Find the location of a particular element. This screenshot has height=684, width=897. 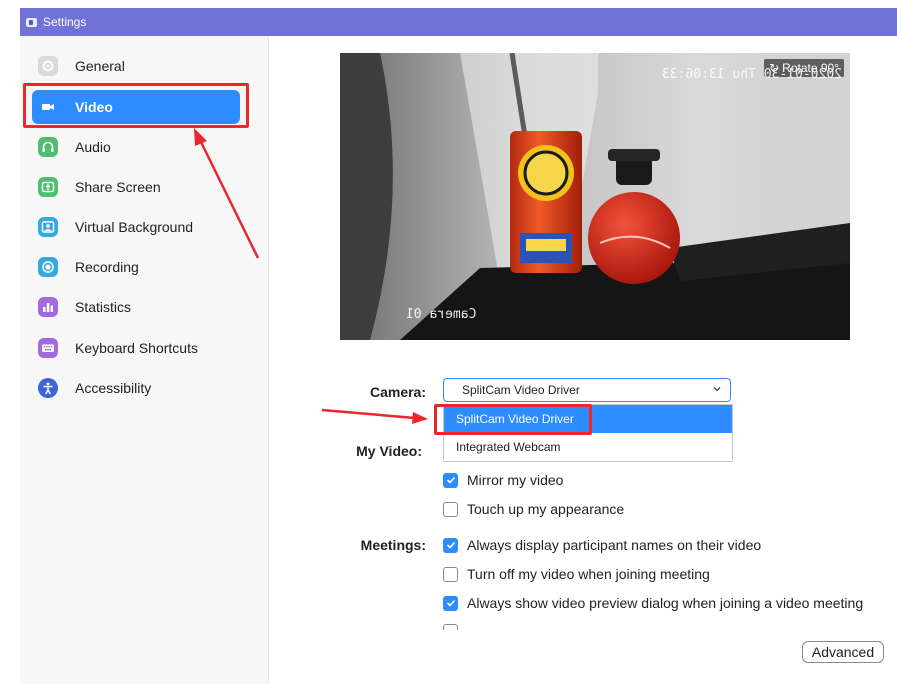

checkbox-label: Mirror my video is located at coordinates (515, 480).